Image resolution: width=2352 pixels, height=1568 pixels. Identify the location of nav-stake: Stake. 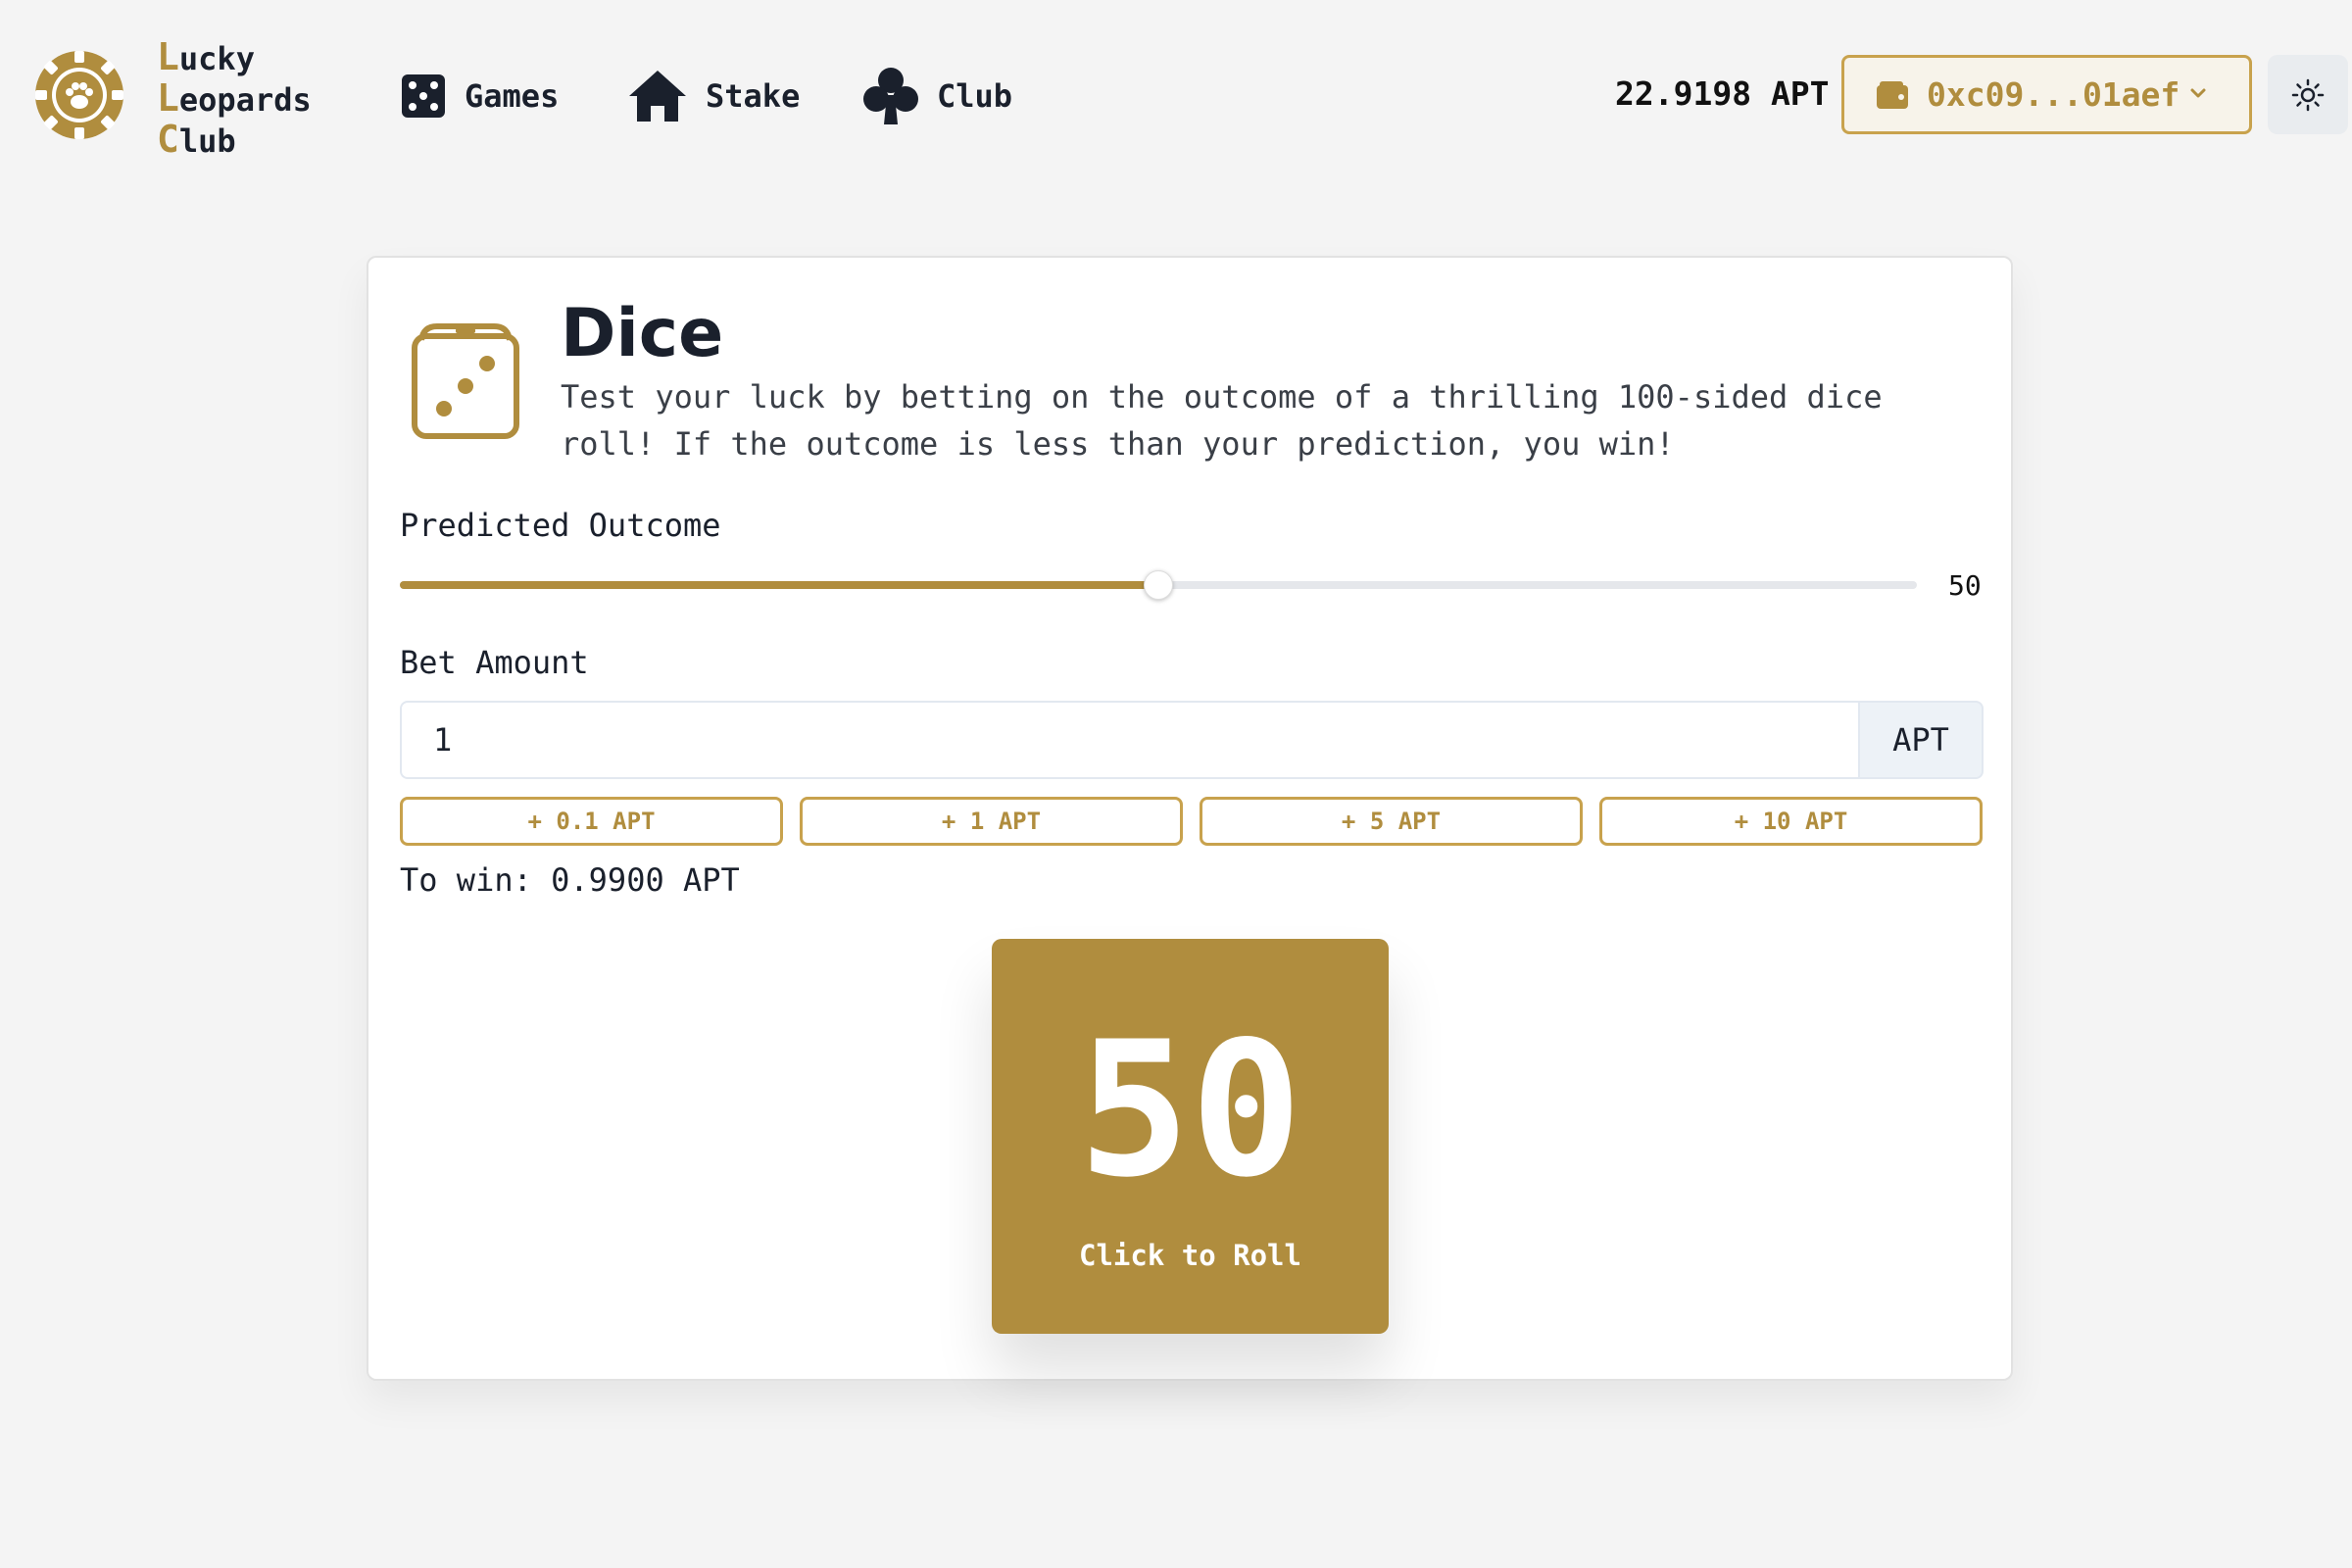
(713, 96).